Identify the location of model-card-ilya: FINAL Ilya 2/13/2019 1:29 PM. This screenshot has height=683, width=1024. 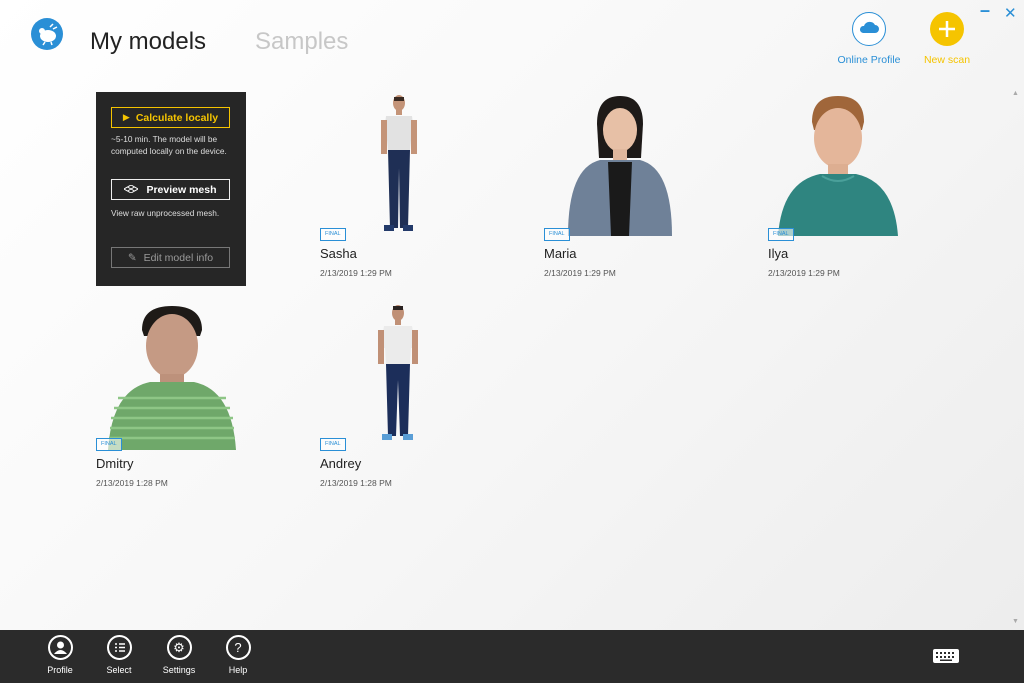
(868, 192).